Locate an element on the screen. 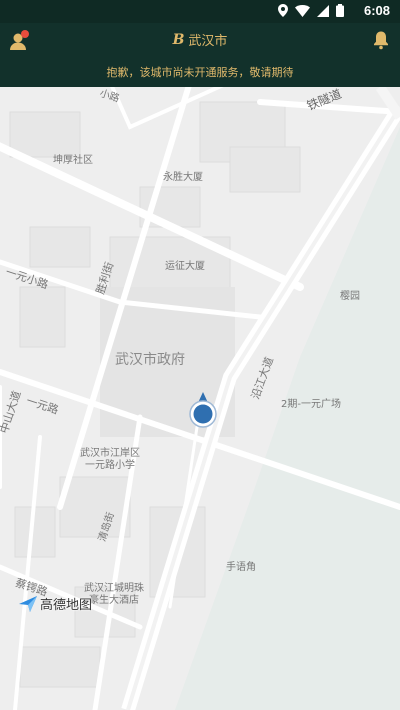  city-name: 武汉市 is located at coordinates (208, 41).